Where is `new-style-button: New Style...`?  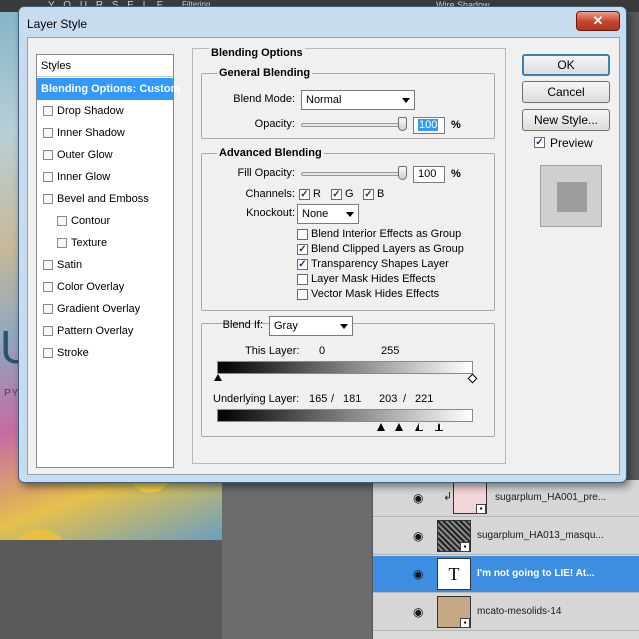 new-style-button: New Style... is located at coordinates (566, 120).